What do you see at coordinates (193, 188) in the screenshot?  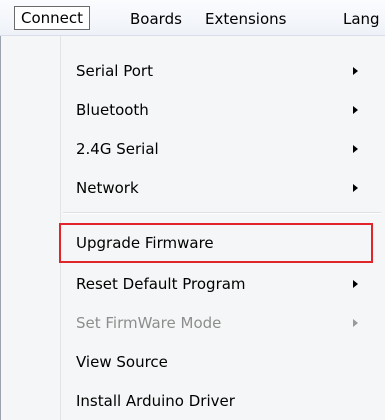 I see `menu-item-network: Network` at bounding box center [193, 188].